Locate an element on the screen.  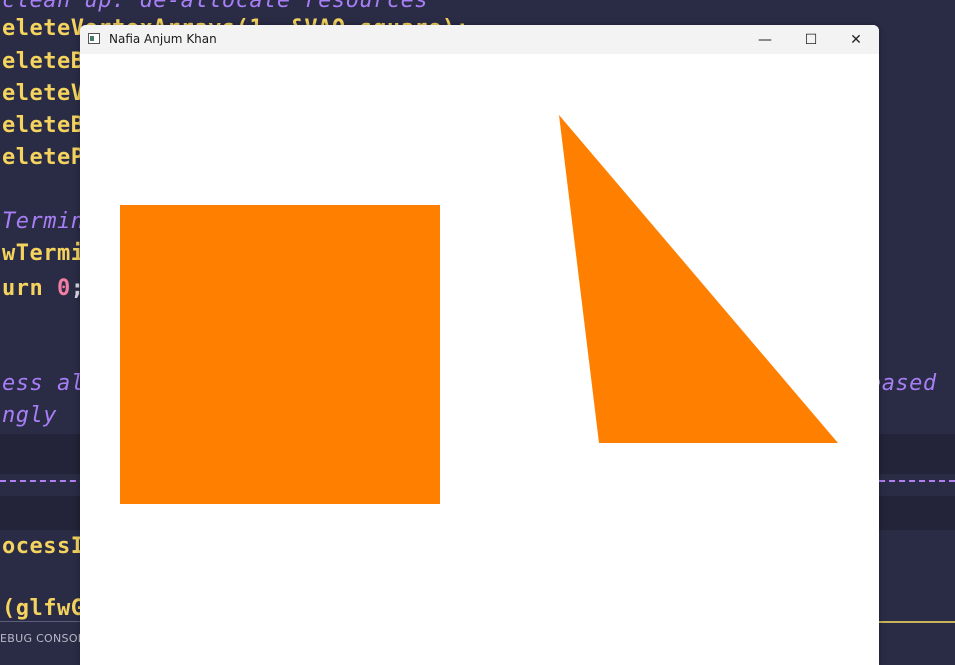
maximize-button: ☐ is located at coordinates (811, 39).